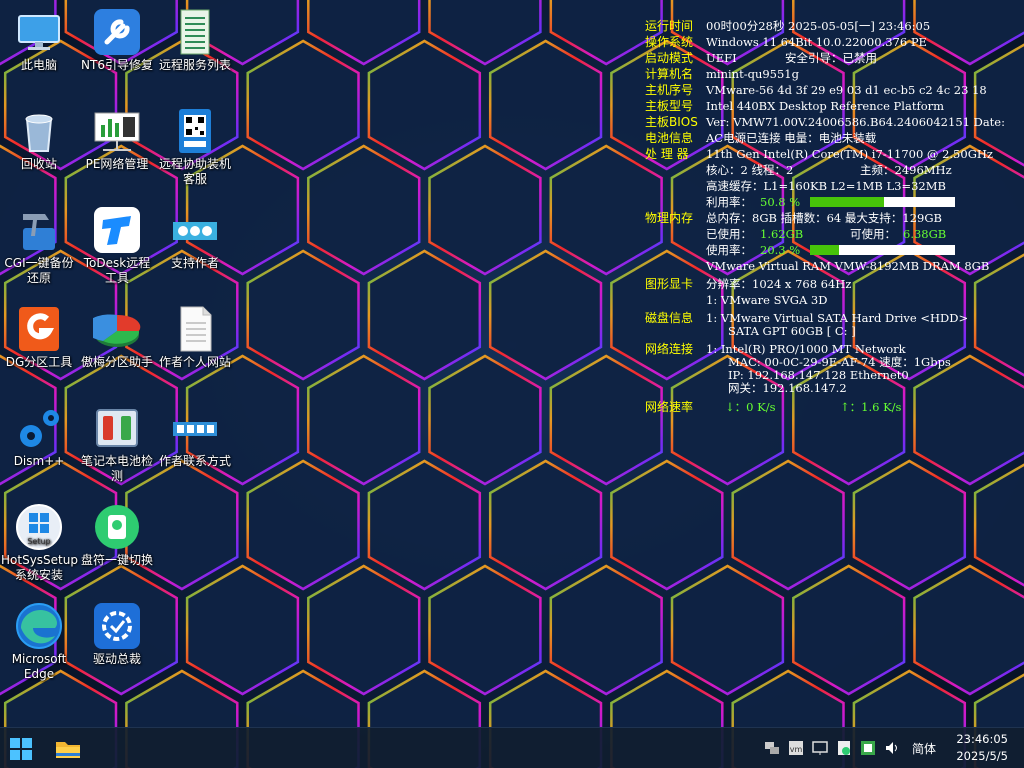 This screenshot has width=1024, height=768. Describe the element at coordinates (831, 58) in the screenshot. I see `secure-boot-value: 安全引导：已禁用` at that location.